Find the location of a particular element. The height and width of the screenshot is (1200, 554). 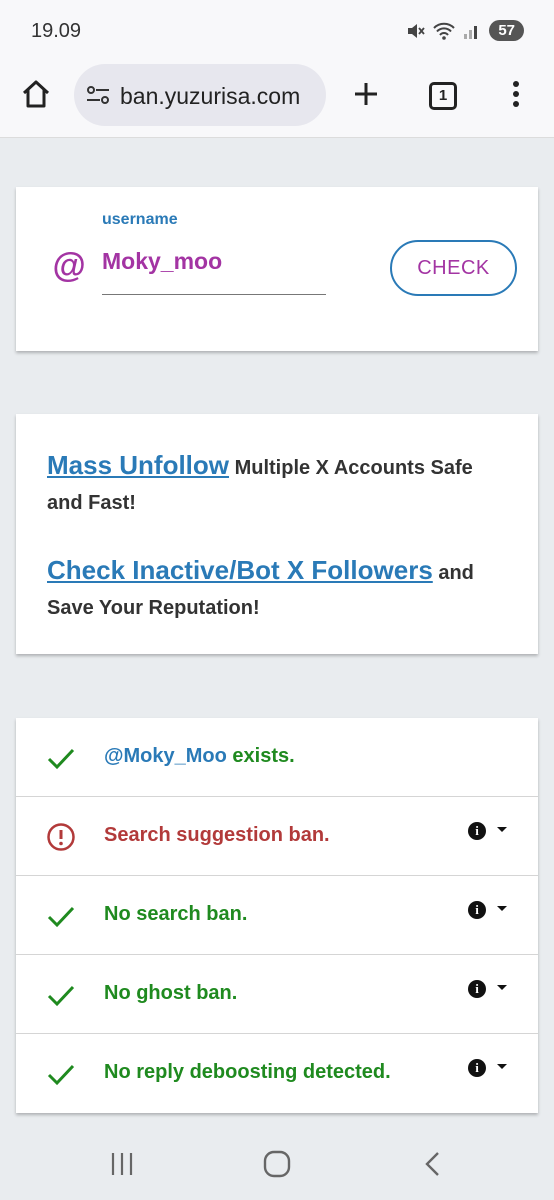

mute-icon is located at coordinates (417, 30).